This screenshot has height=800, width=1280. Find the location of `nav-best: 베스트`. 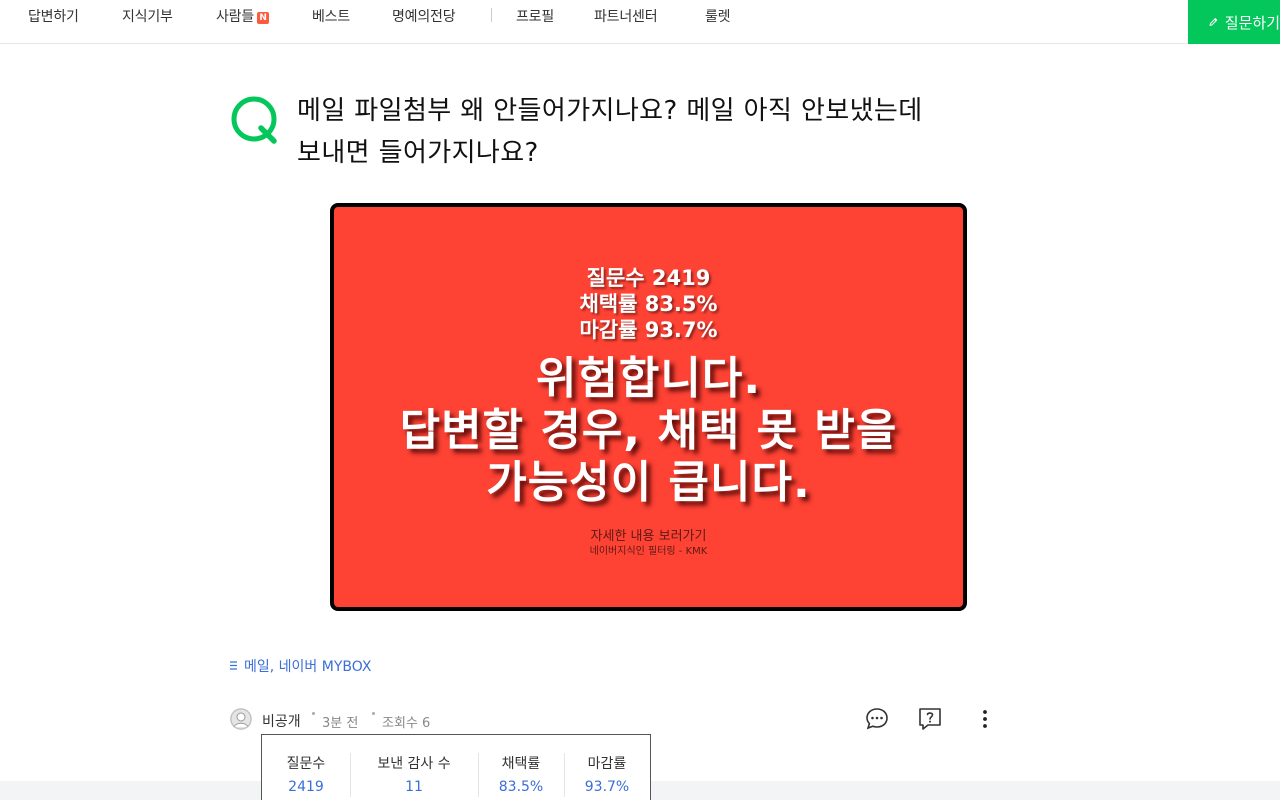

nav-best: 베스트 is located at coordinates (331, 16).